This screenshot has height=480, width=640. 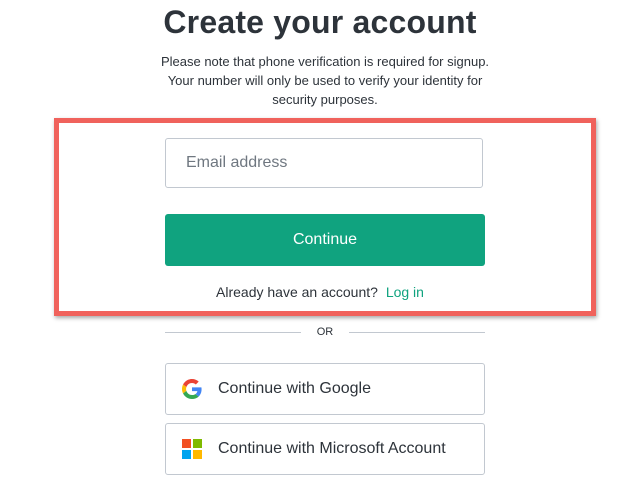 I want to click on page-title: Create your account, so click(x=320, y=22).